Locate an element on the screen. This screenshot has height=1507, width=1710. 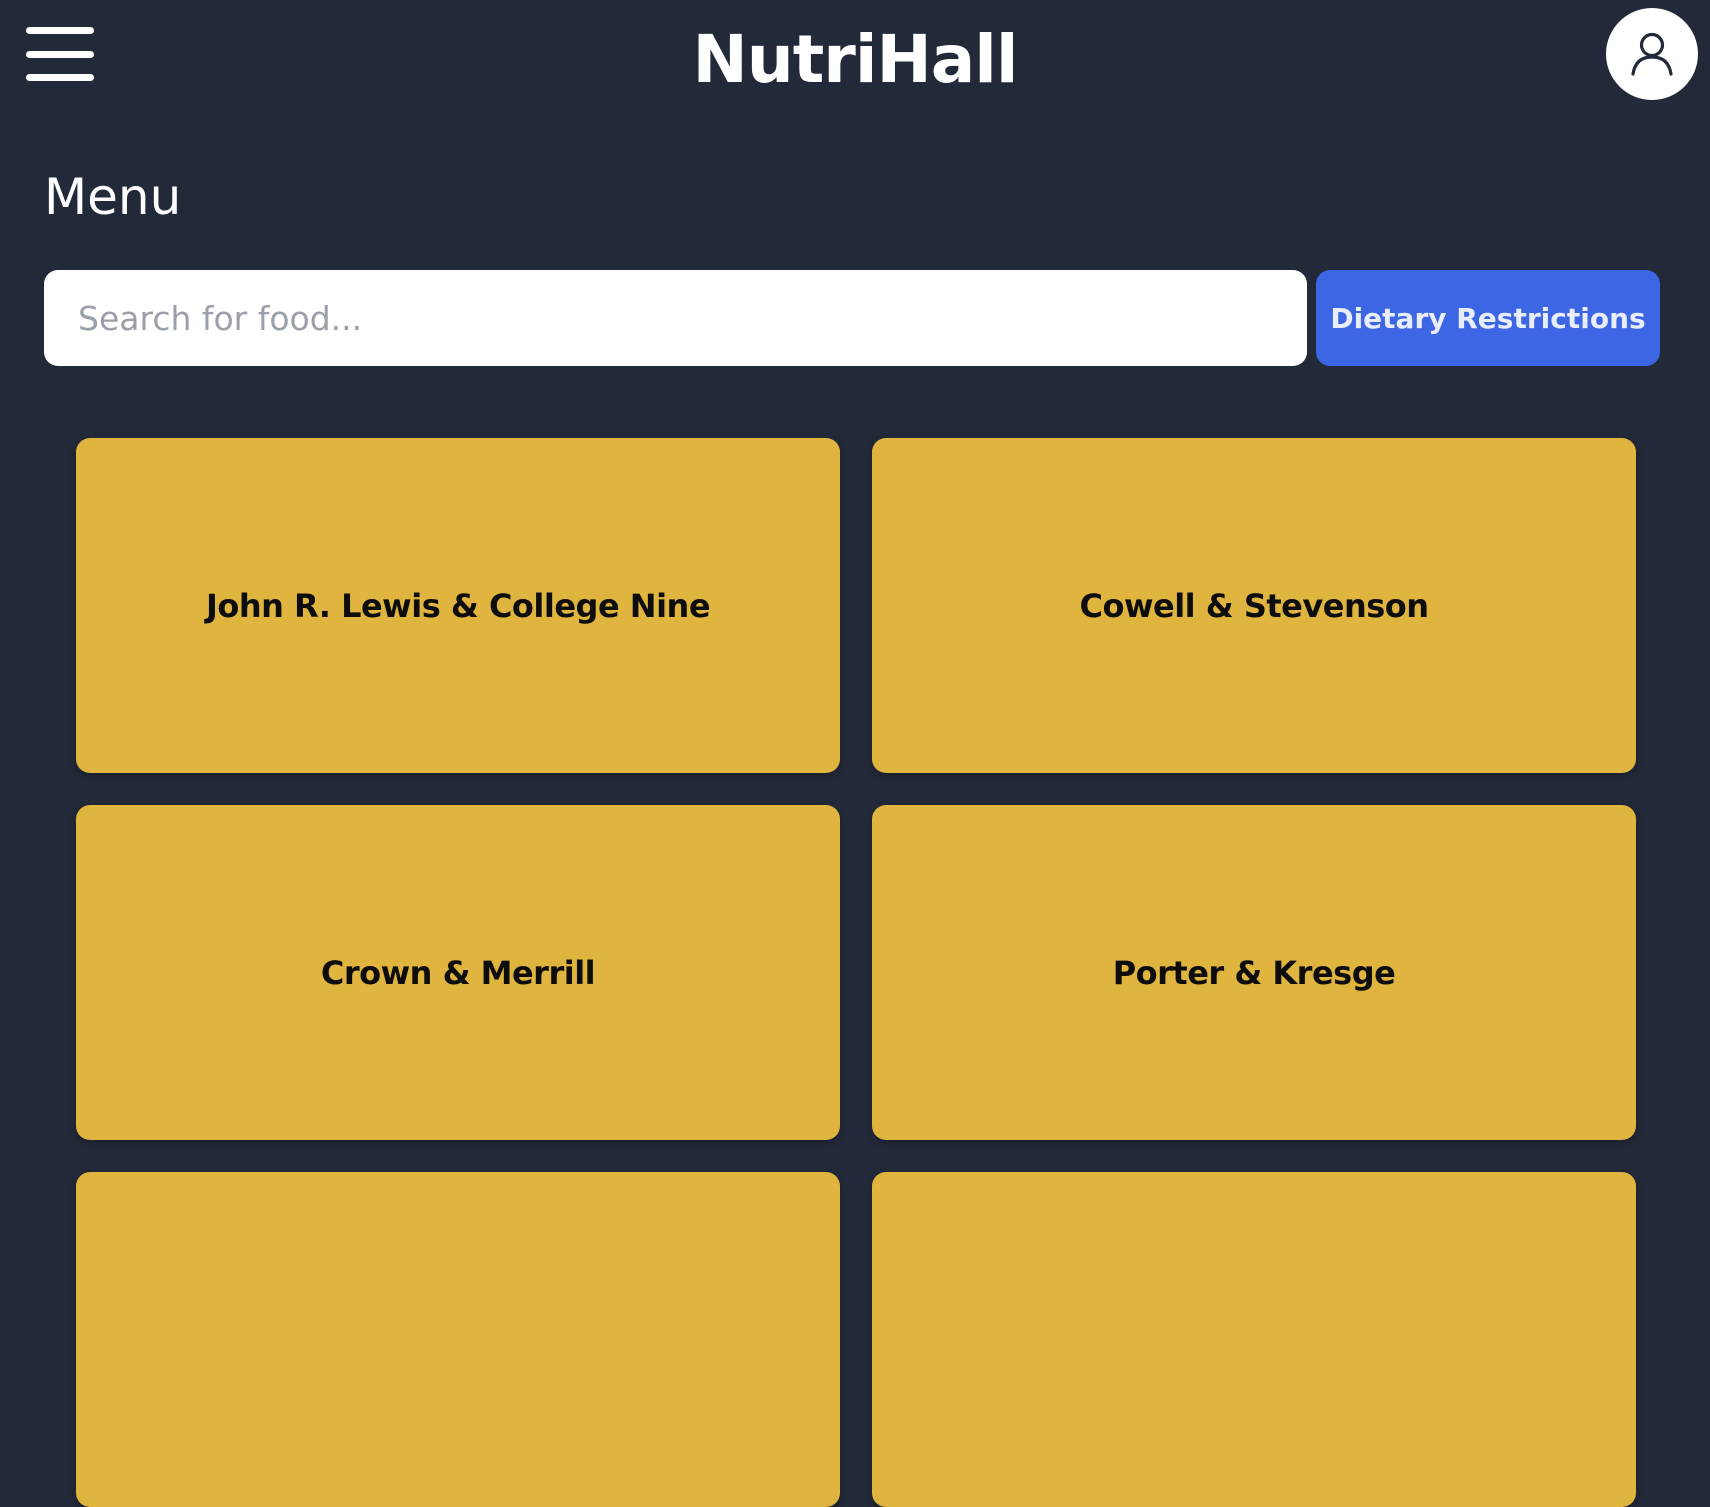
user-icon is located at coordinates (1652, 54).